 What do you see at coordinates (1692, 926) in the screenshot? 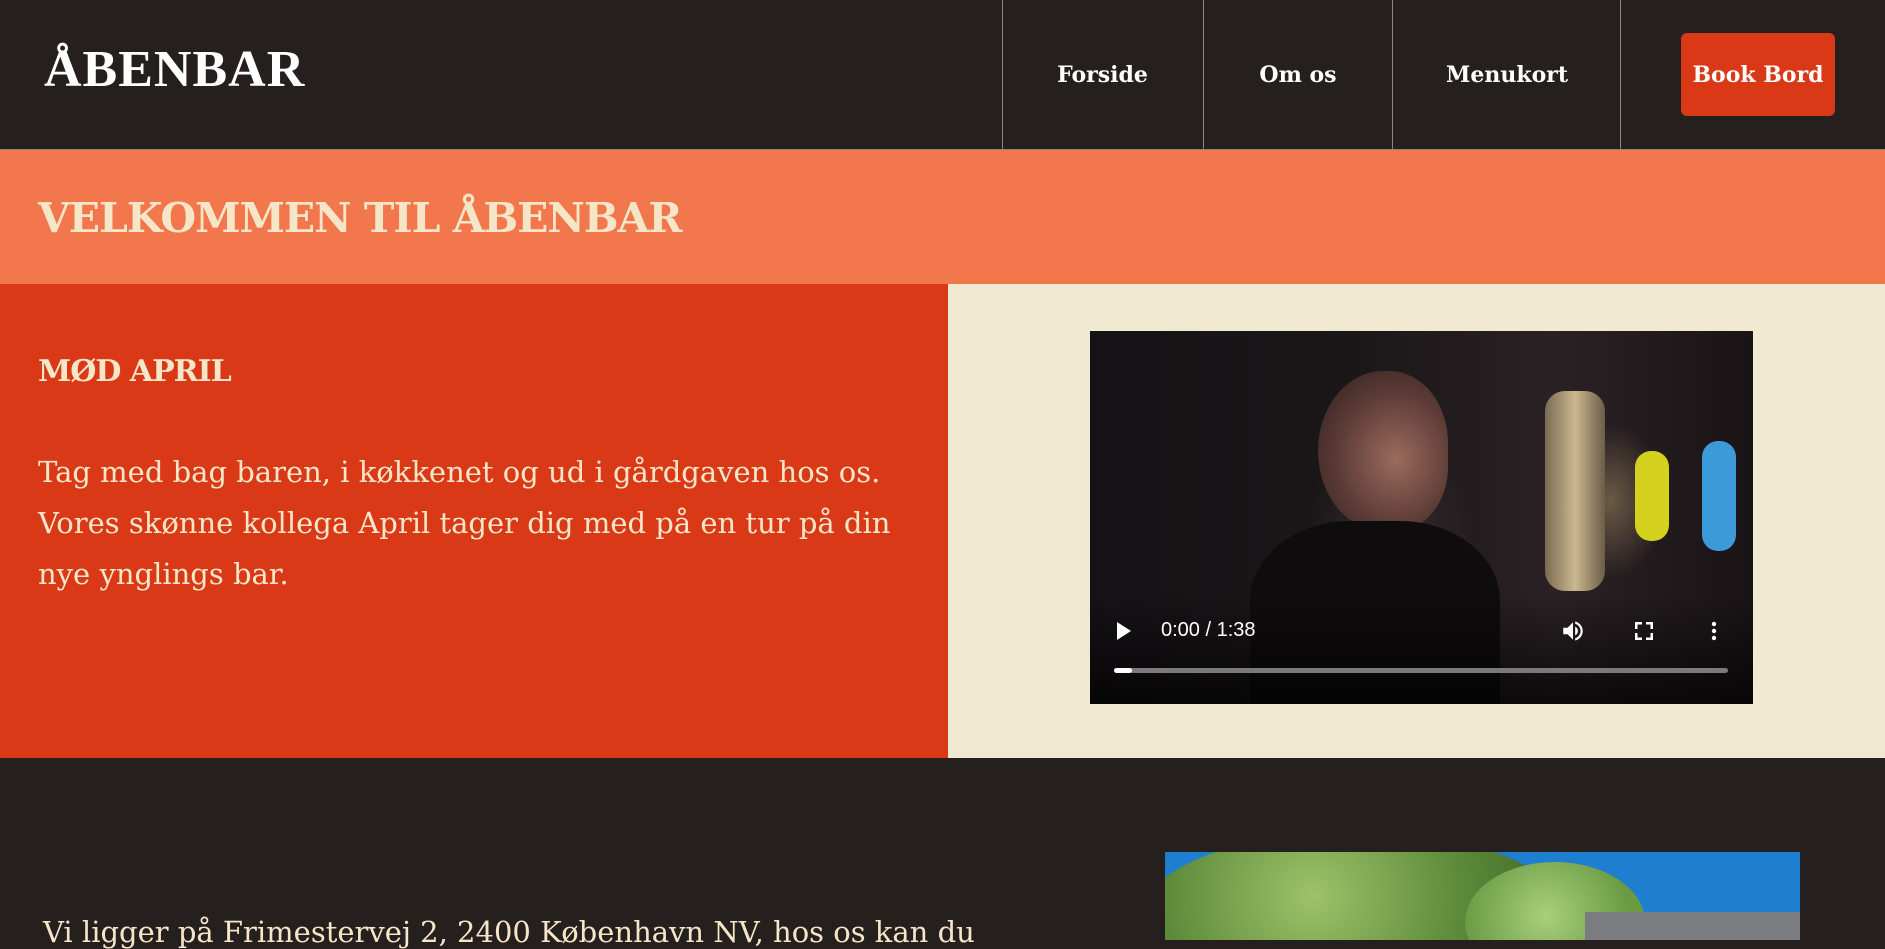
I see `photo-detail` at bounding box center [1692, 926].